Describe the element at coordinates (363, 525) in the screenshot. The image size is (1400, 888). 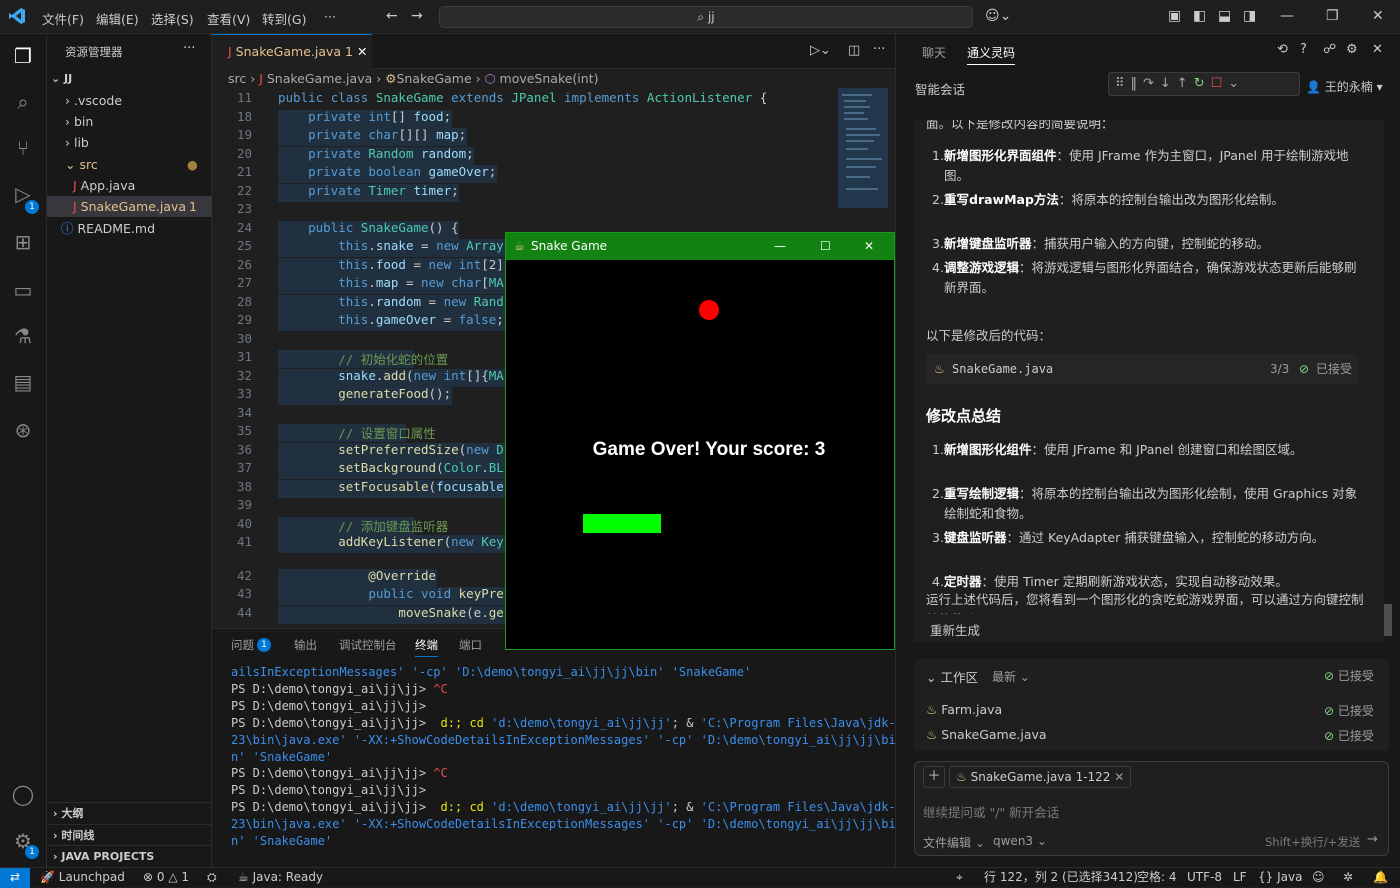
I see `code-line: // 添加键盘监听器` at that location.